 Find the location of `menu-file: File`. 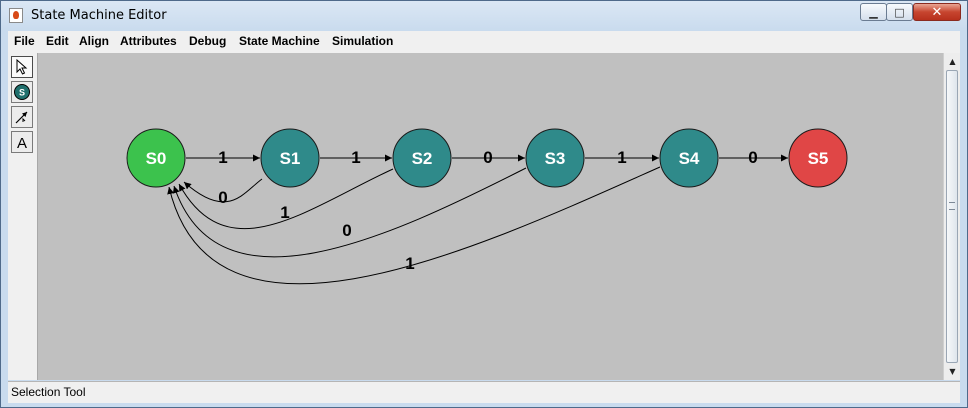

menu-file: File is located at coordinates (24, 41).